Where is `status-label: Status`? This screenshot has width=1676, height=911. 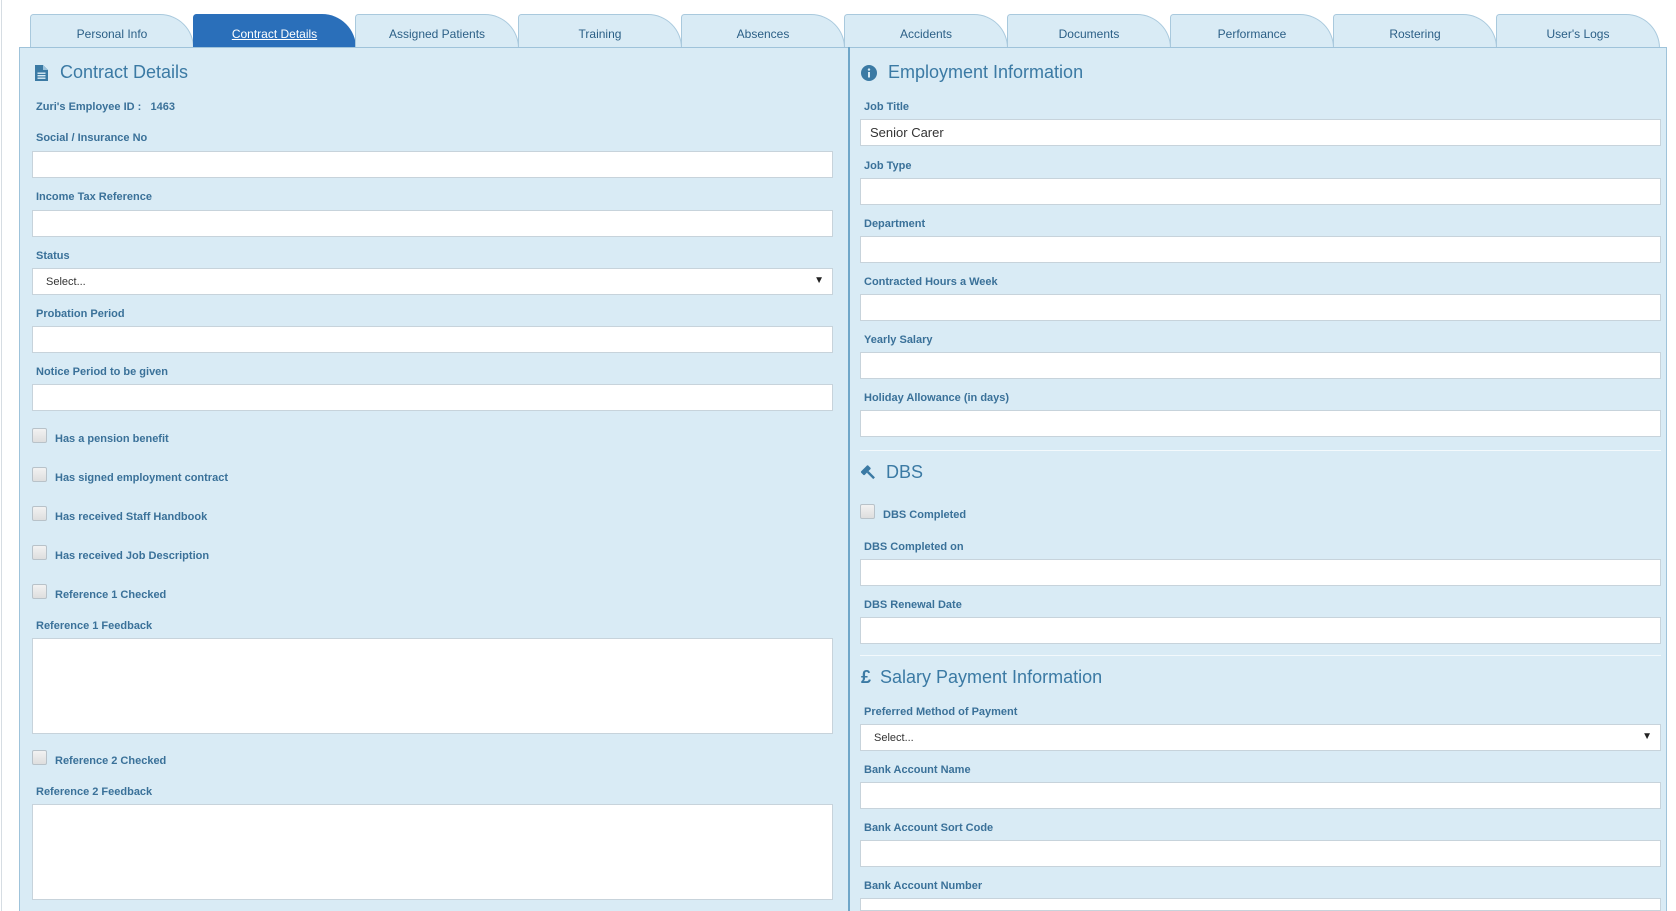
status-label: Status is located at coordinates (53, 256).